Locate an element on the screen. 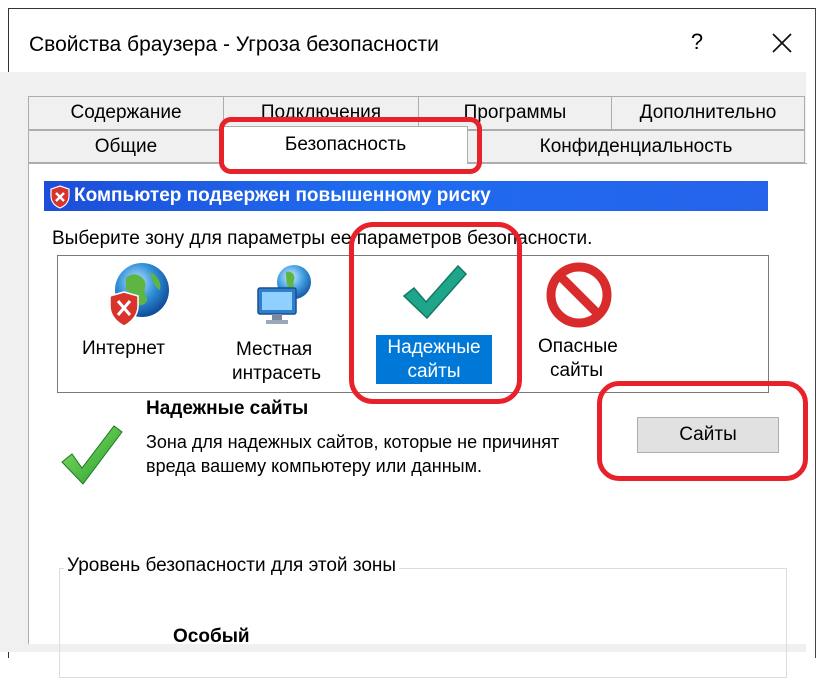 The height and width of the screenshot is (678, 818). selected-zone-name: Надежные сайты is located at coordinates (227, 408).